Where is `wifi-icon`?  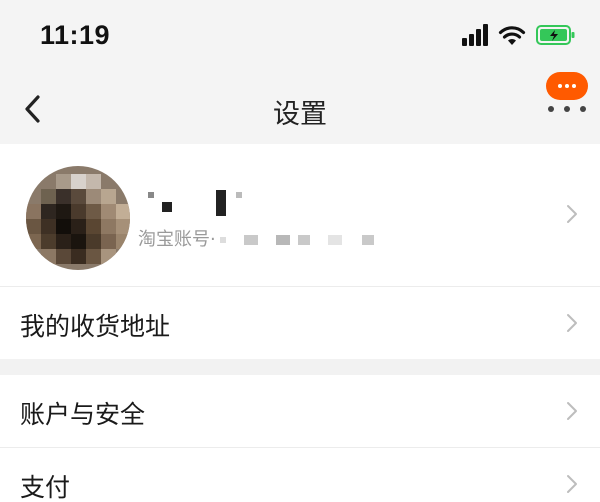
wifi-icon is located at coordinates (512, 35).